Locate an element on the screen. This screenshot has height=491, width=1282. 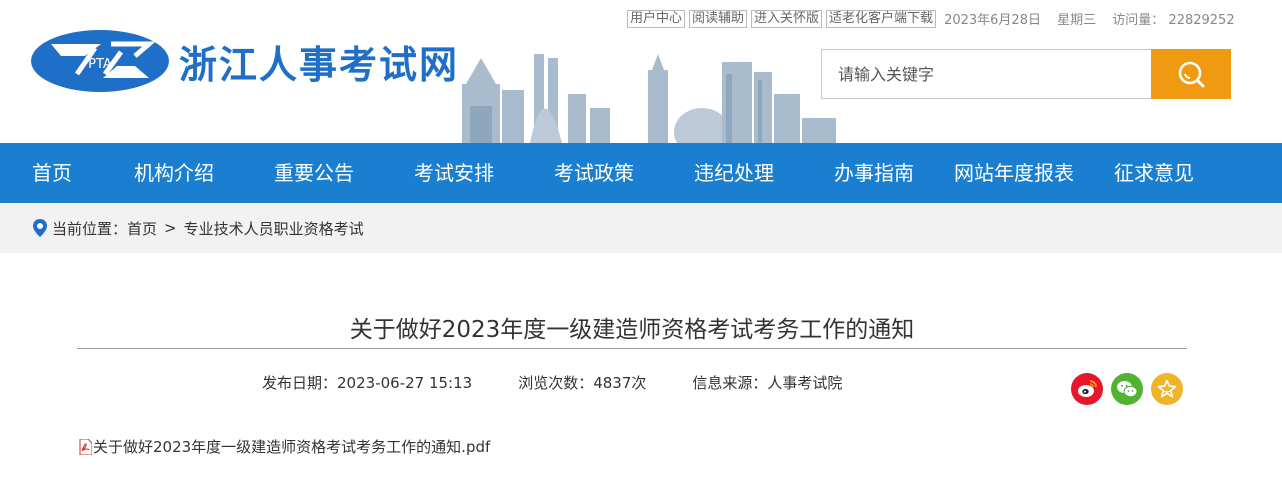
site-logo: PTA 浙江人事考试网 is located at coordinates (245, 61).